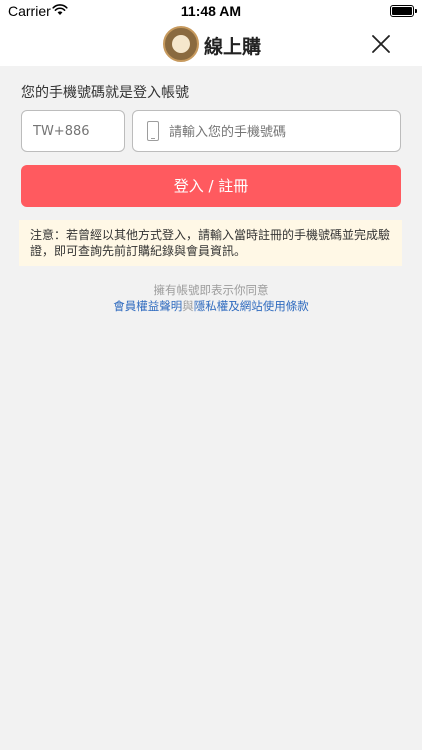 The width and height of the screenshot is (422, 750). Describe the element at coordinates (403, 11) in the screenshot. I see `battery-icon` at that location.